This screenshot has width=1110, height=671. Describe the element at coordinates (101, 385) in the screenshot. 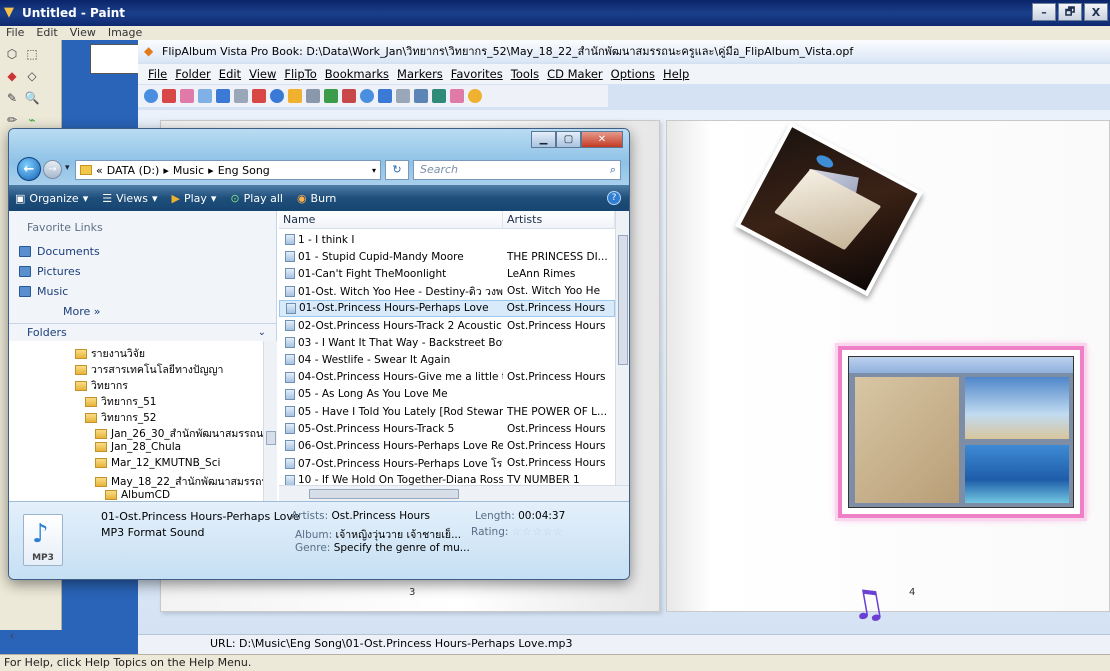

I see `tree-item: วิทยากร` at that location.